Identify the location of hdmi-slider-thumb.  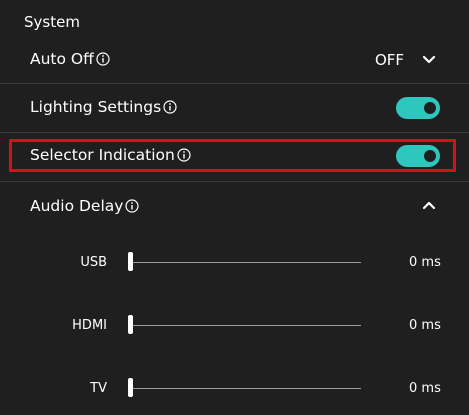
(130, 324).